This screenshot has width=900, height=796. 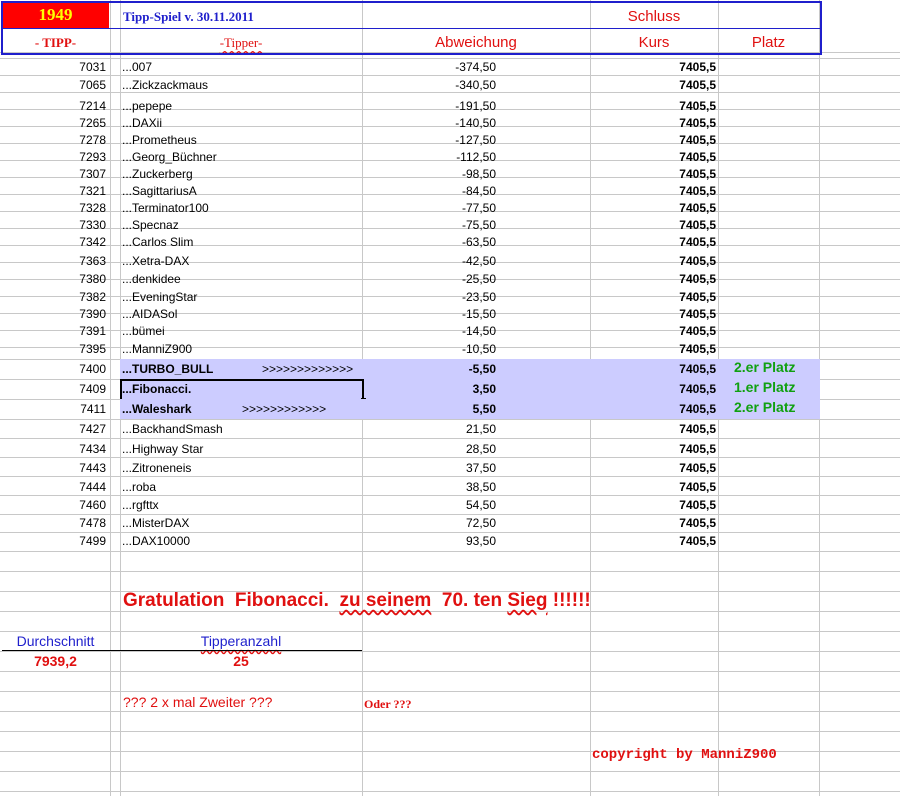 What do you see at coordinates (480, 505) in the screenshot?
I see `abweichung-value: 54,50` at bounding box center [480, 505].